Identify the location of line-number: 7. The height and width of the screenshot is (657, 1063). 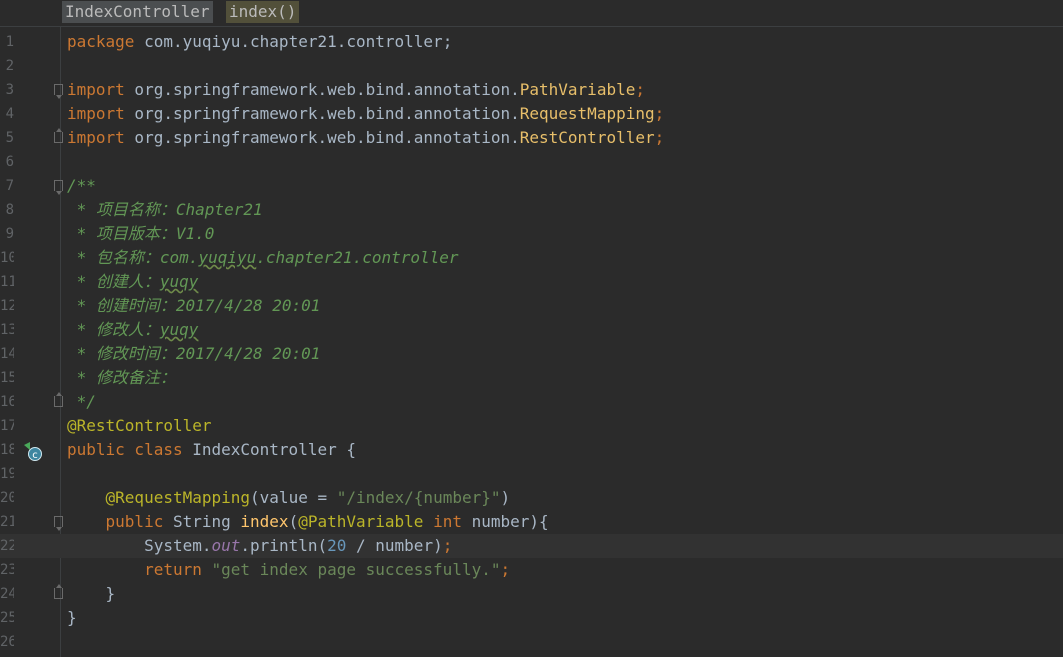
(9, 186).